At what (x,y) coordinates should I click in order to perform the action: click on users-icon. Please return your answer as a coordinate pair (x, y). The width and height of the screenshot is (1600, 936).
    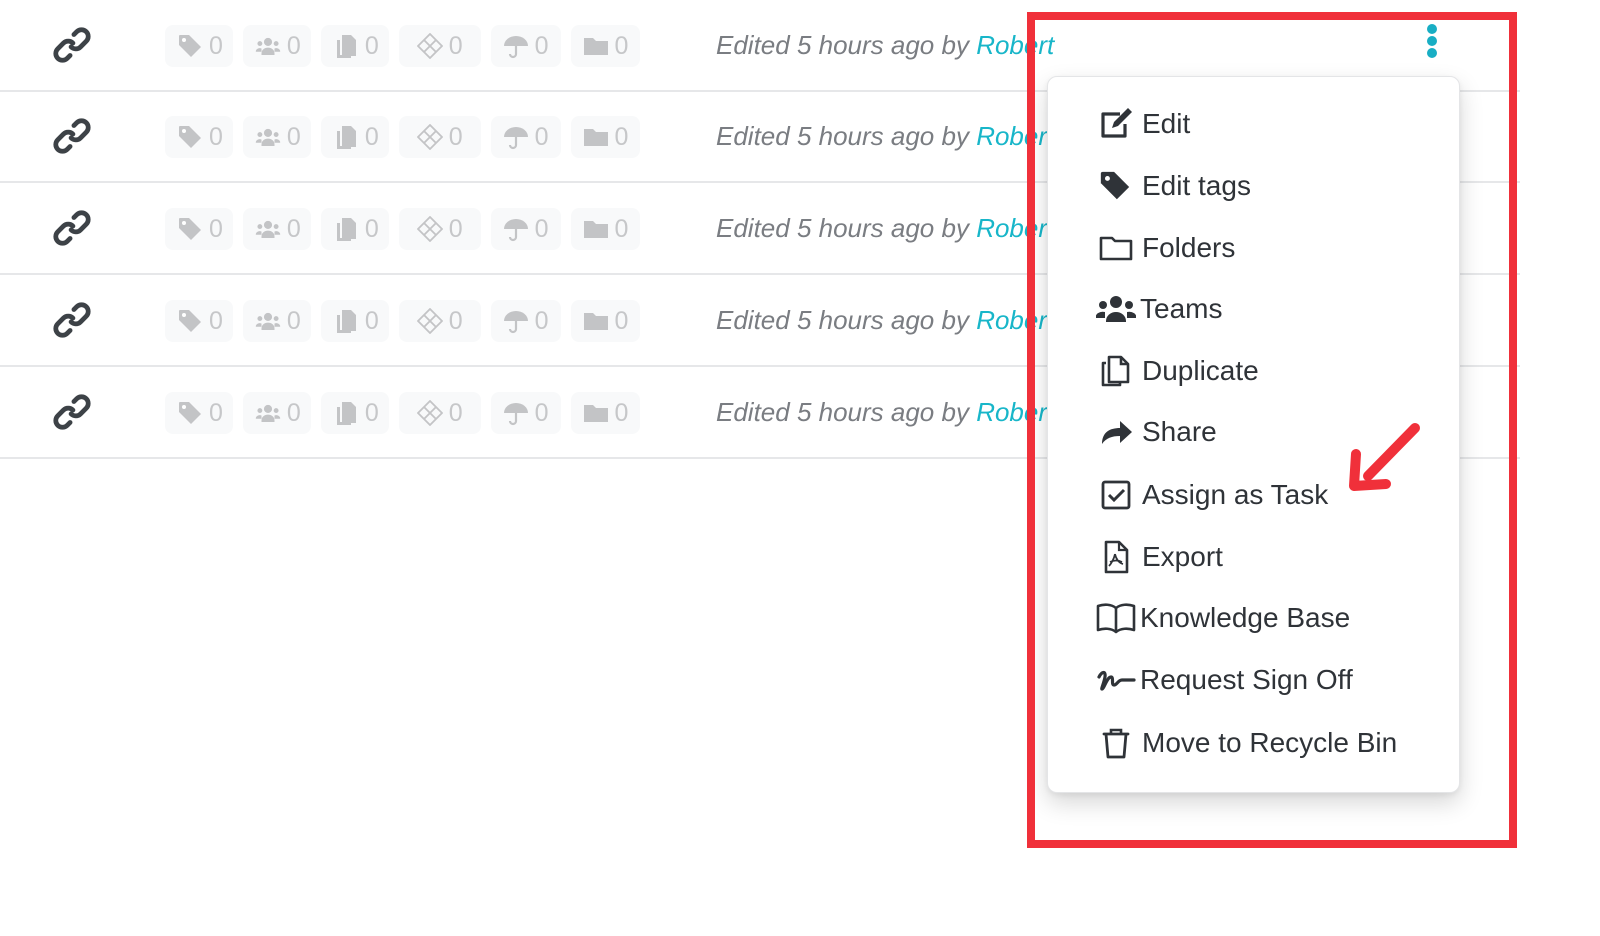
    Looking at the image, I should click on (268, 137).